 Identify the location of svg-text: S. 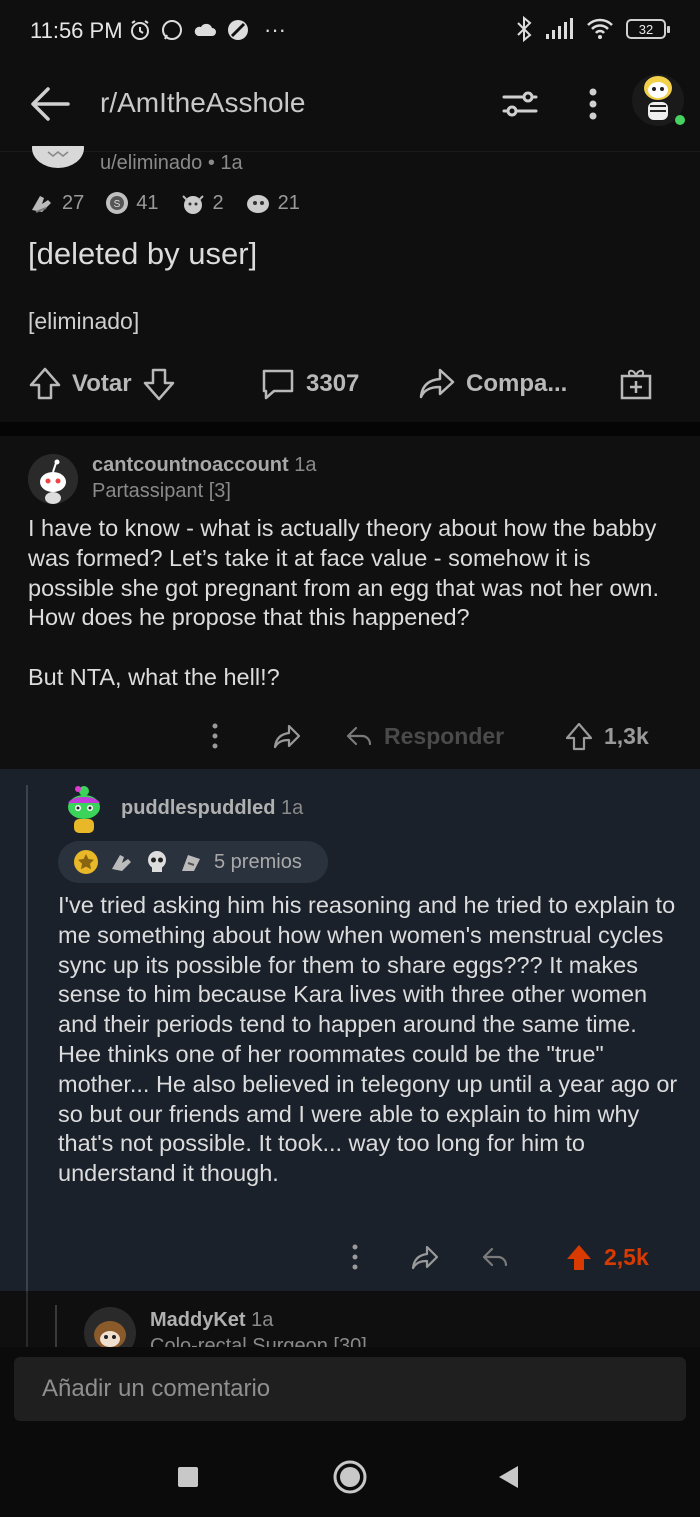
(117, 204).